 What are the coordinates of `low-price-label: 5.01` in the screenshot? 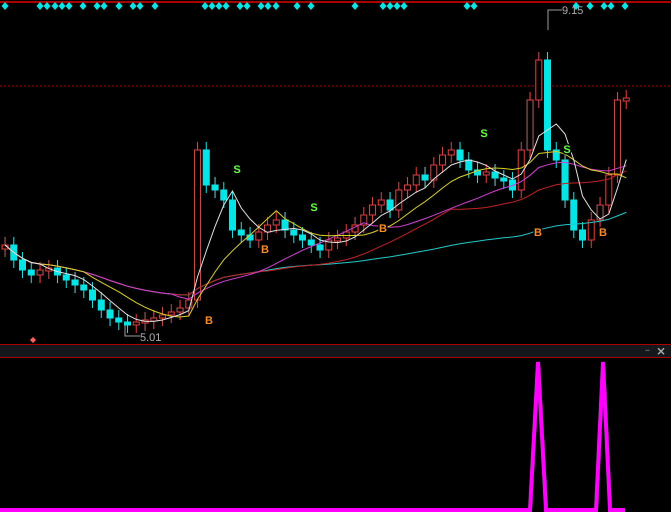 It's located at (151, 338).